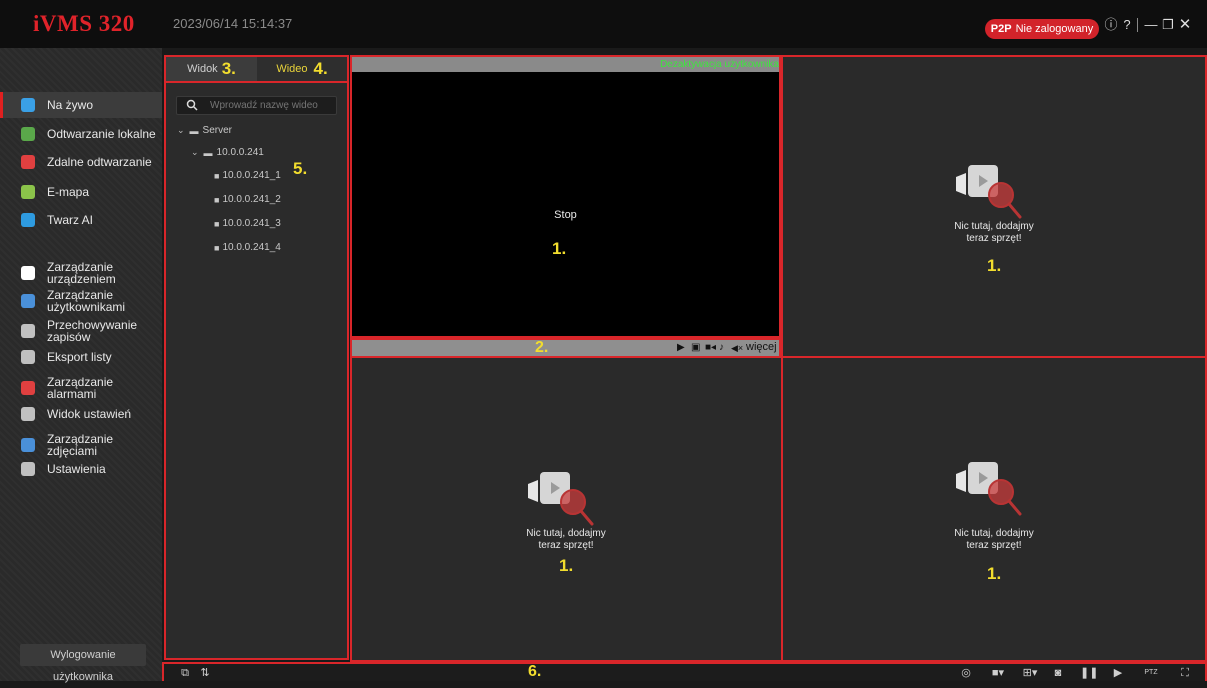 The width and height of the screenshot is (1207, 688). What do you see at coordinates (1168, 25) in the screenshot?
I see `restore-icon: ❐` at bounding box center [1168, 25].